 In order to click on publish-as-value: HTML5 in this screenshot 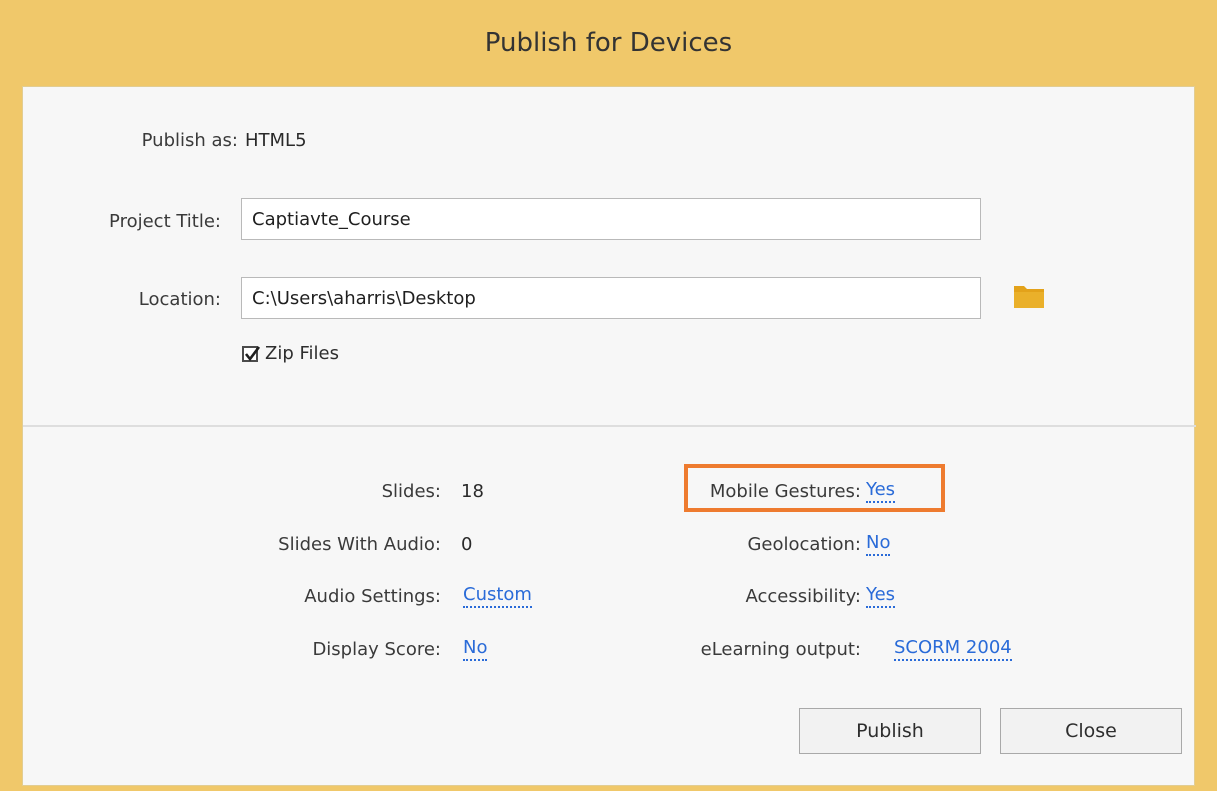, I will do `click(276, 140)`.